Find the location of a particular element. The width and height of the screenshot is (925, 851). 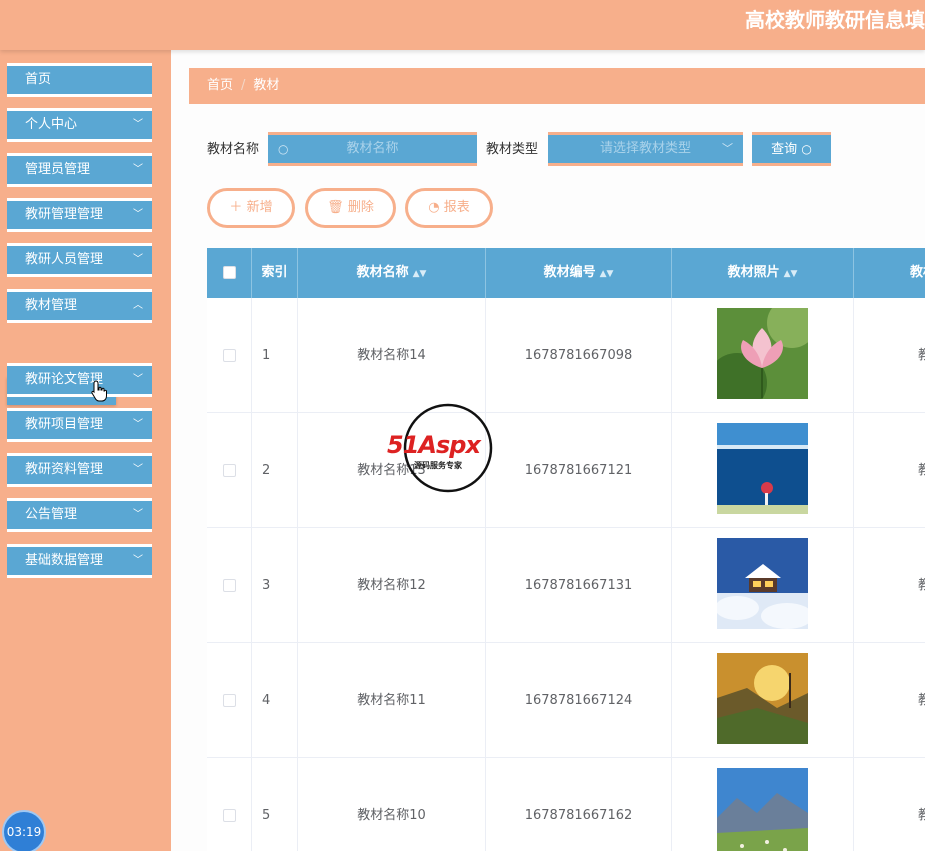

sunset-hills-photo is located at coordinates (762, 698).